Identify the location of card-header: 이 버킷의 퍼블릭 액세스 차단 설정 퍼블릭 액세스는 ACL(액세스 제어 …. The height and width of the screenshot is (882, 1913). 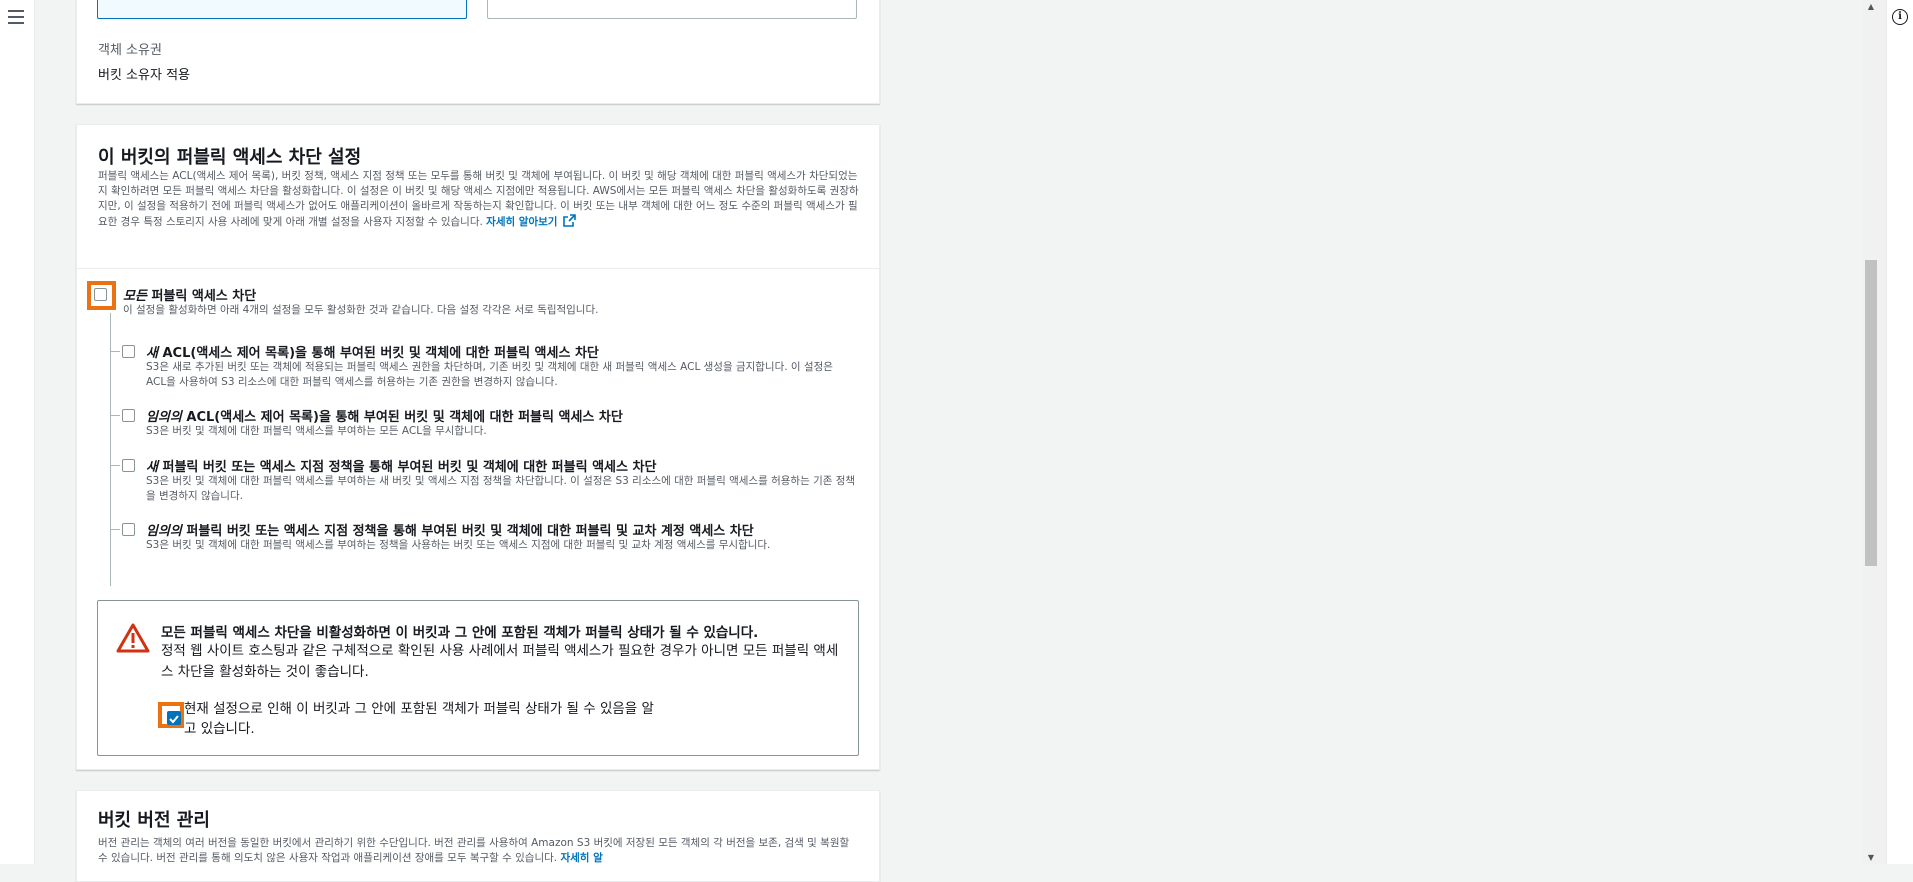
(478, 197).